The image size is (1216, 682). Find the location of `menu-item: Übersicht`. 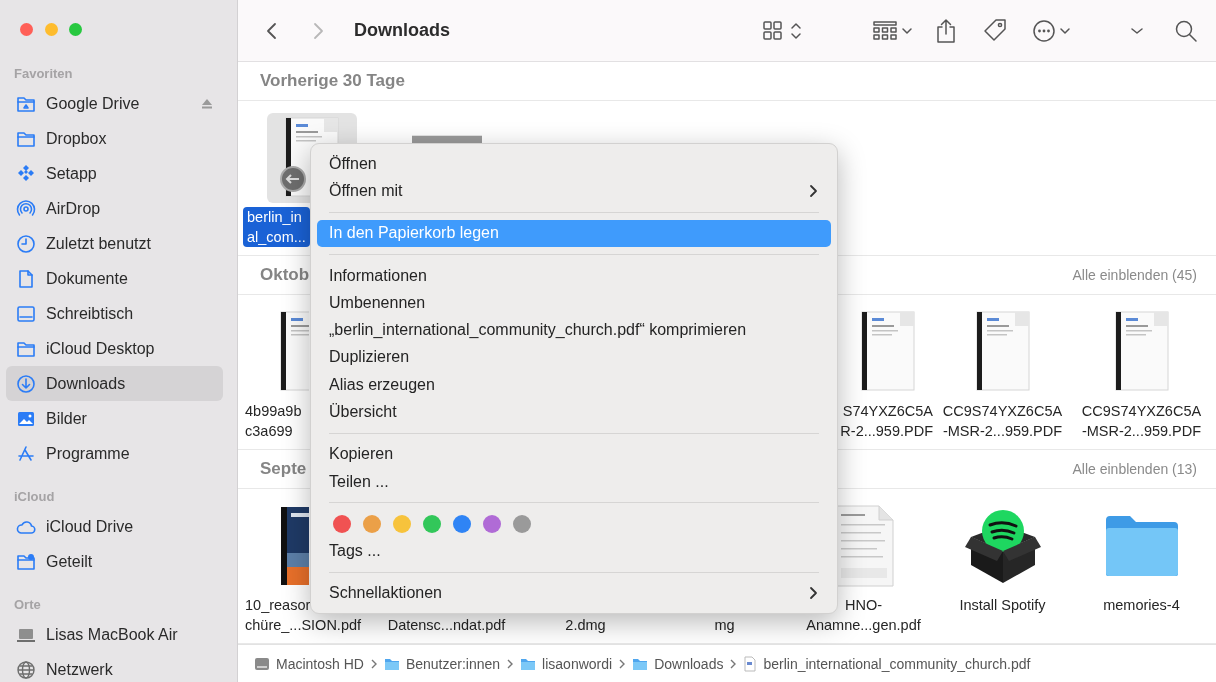

menu-item: Übersicht is located at coordinates (574, 412).